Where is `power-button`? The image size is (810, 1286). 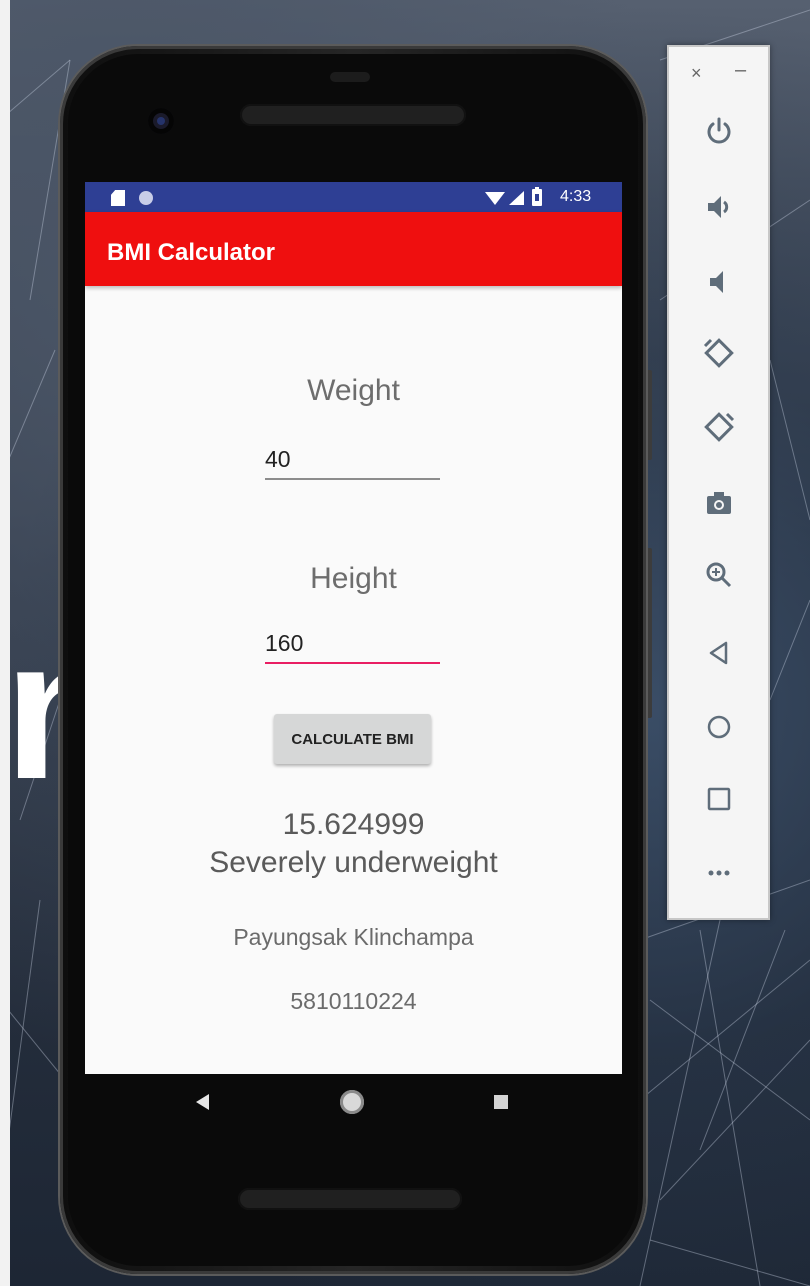
power-button is located at coordinates (719, 131).